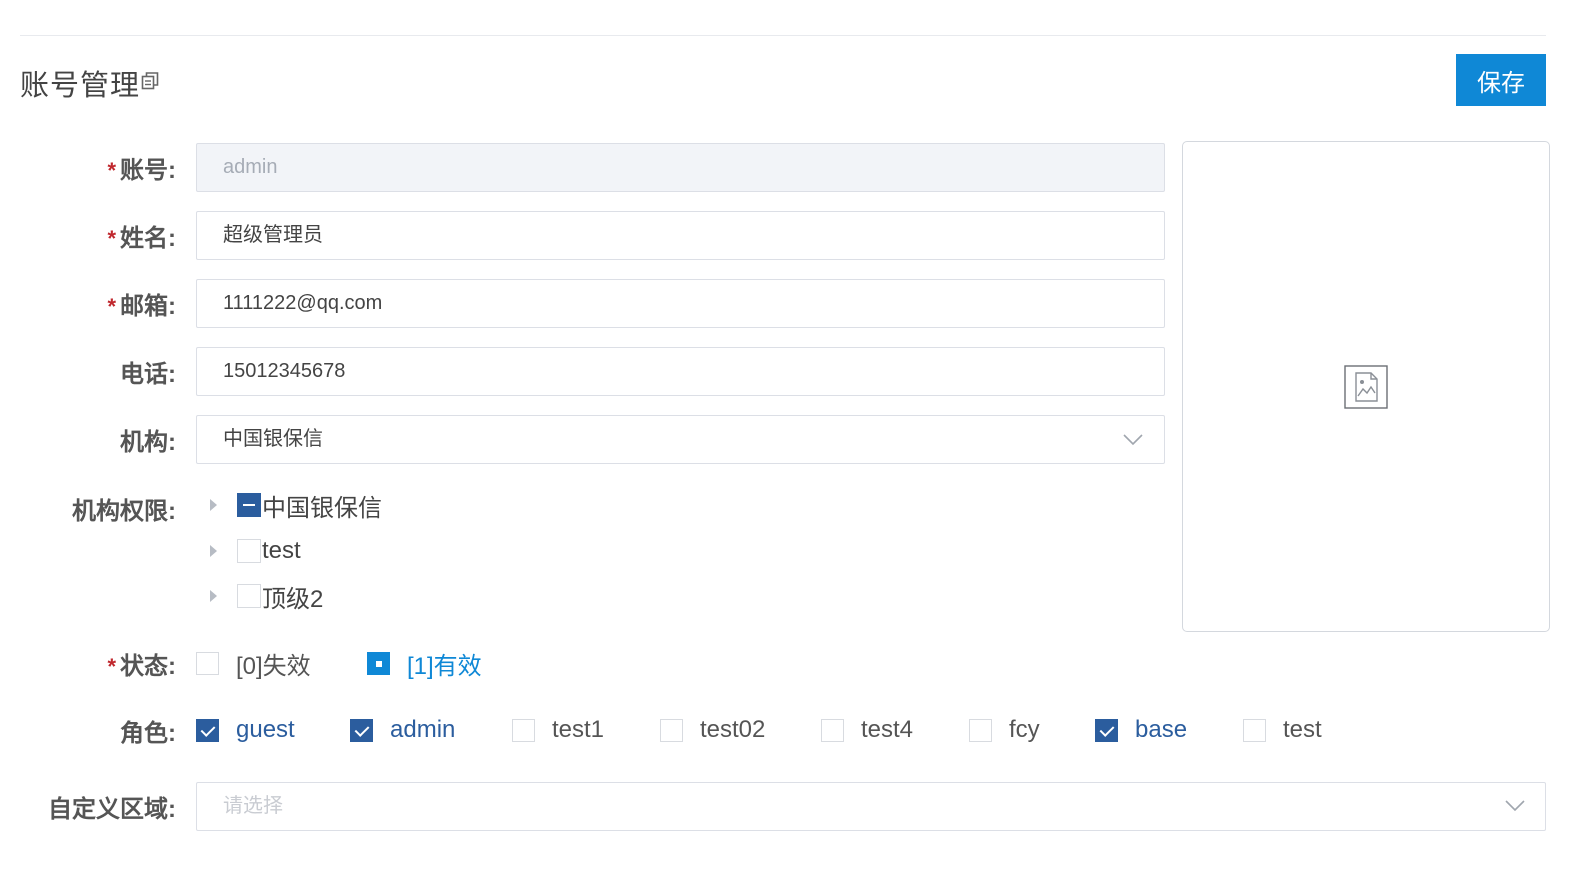 This screenshot has width=1578, height=883. Describe the element at coordinates (273, 666) in the screenshot. I see `radio-label: [0]失效` at that location.